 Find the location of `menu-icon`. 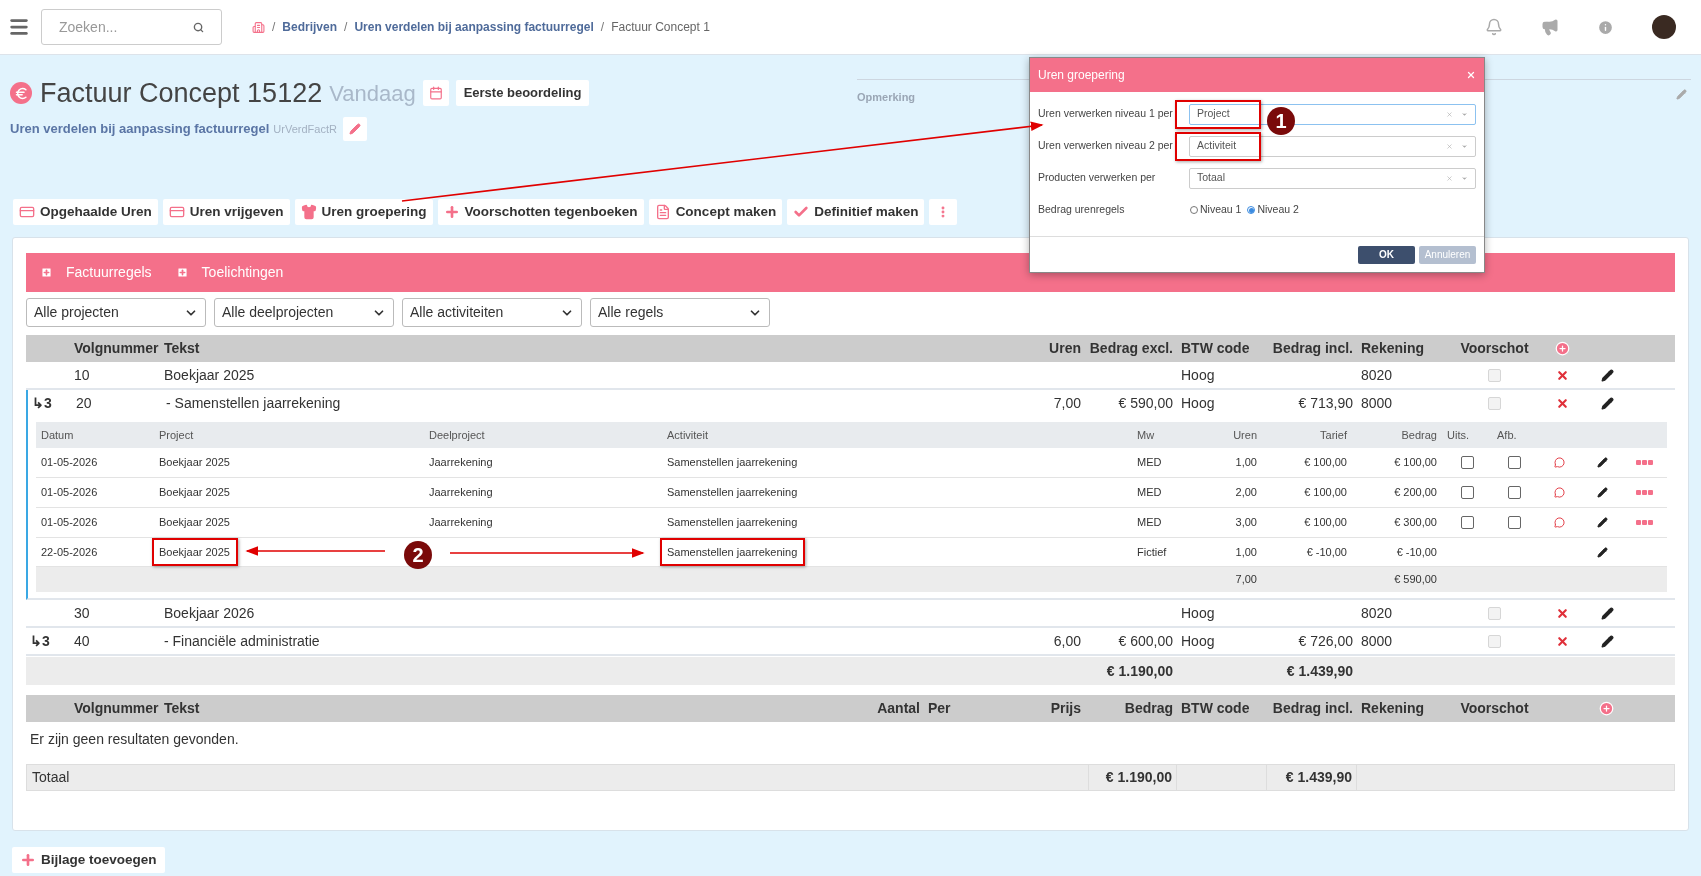

menu-icon is located at coordinates (19, 27).